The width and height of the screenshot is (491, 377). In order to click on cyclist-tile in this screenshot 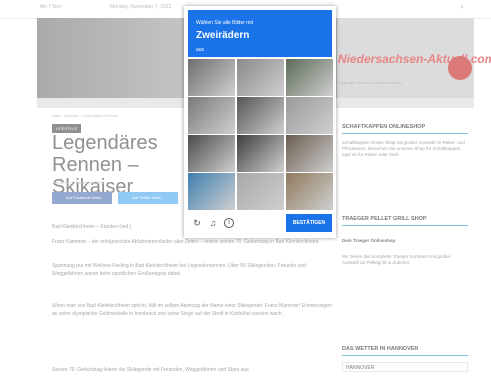, I will do `click(309, 191)`.